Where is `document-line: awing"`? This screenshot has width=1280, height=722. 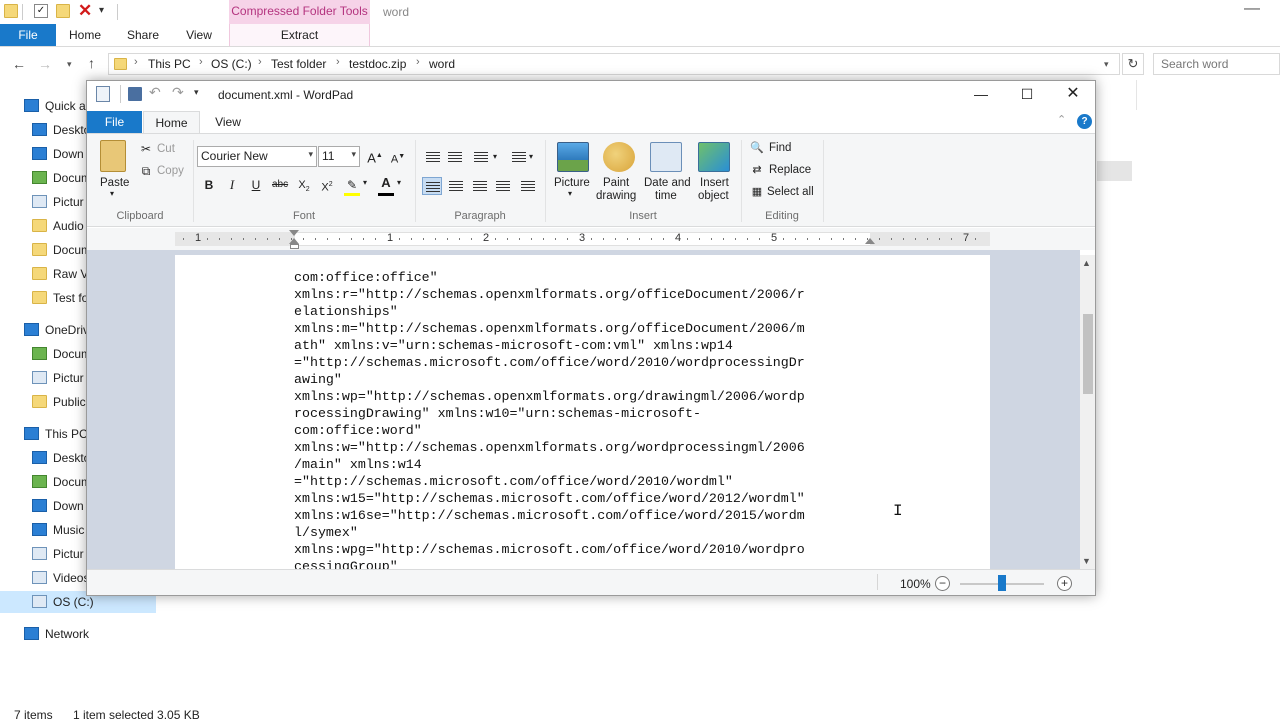 document-line: awing" is located at coordinates (549, 379).